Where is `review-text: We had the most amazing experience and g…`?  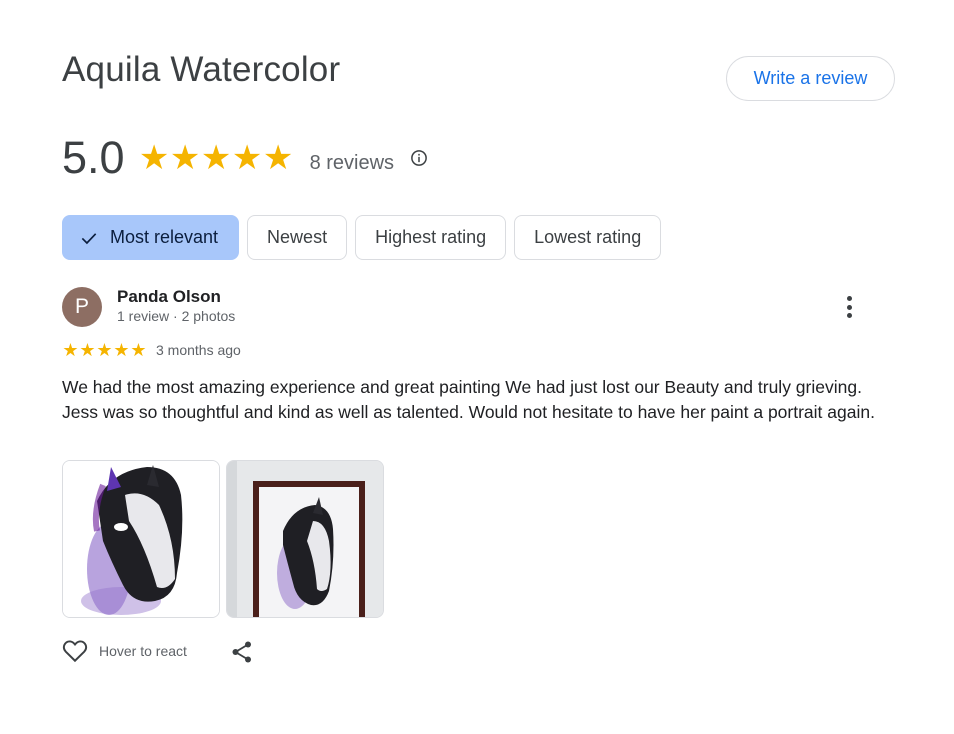
review-text: We had the most amazing experience and g… is located at coordinates (468, 399).